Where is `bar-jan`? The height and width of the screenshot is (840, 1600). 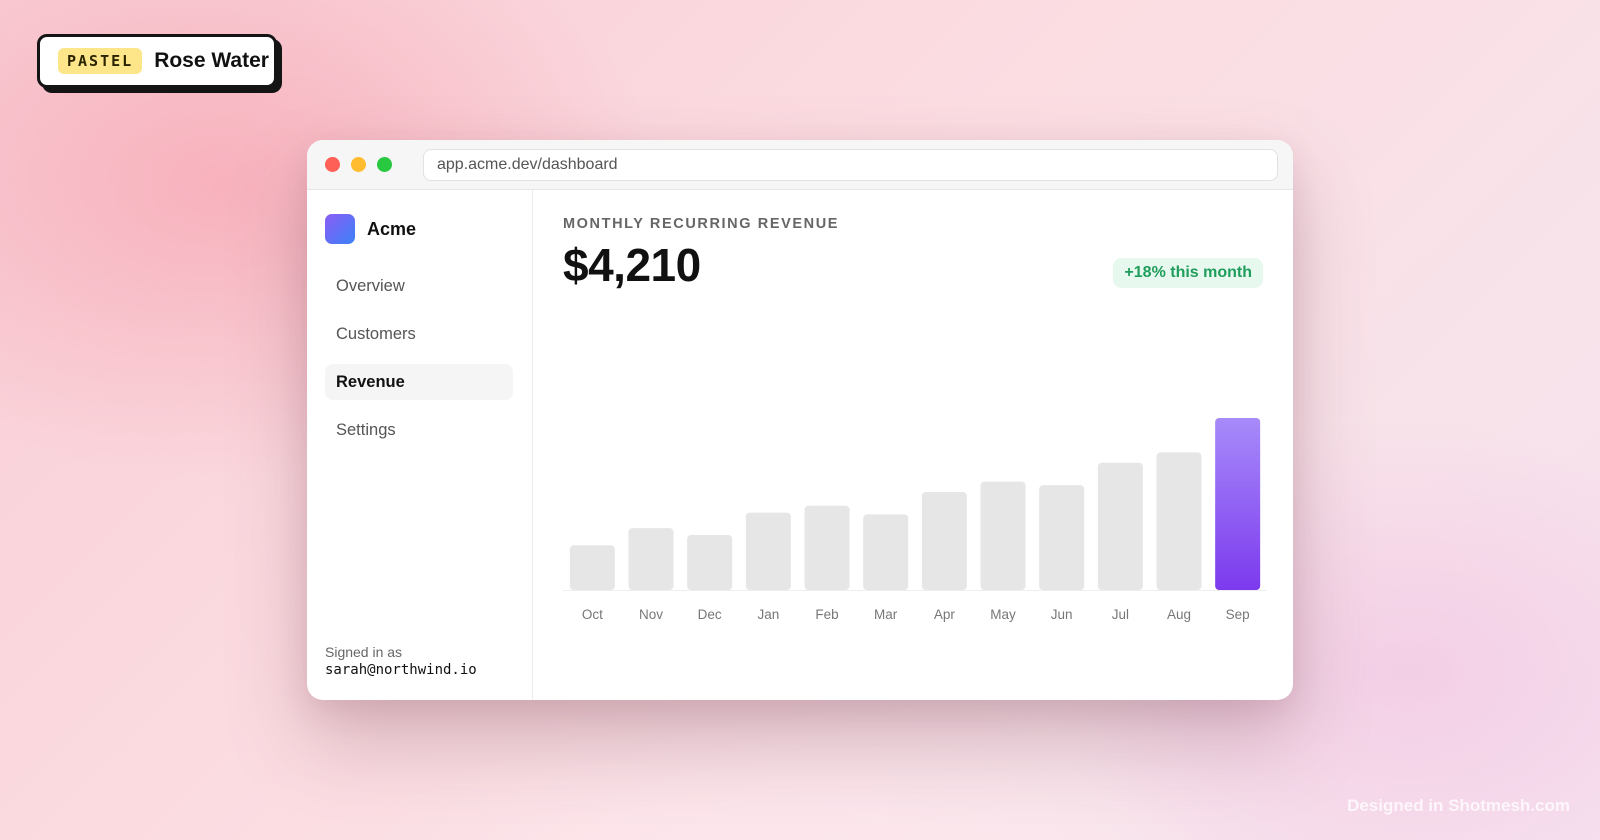 bar-jan is located at coordinates (768, 551).